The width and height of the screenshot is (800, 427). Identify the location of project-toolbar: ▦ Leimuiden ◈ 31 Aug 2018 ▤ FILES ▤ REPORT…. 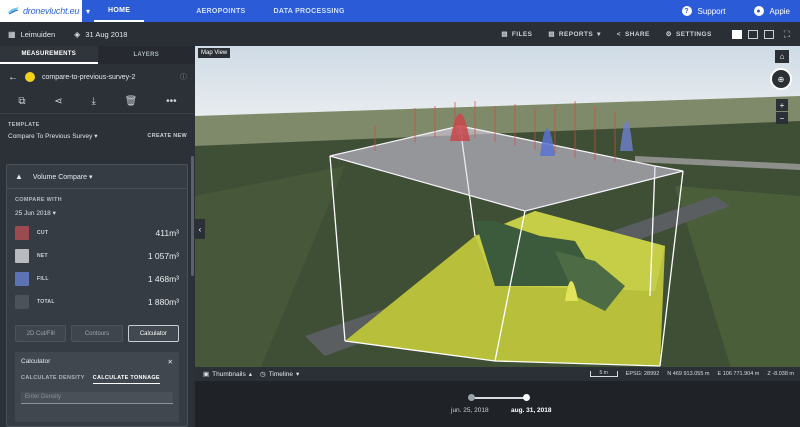
(400, 34).